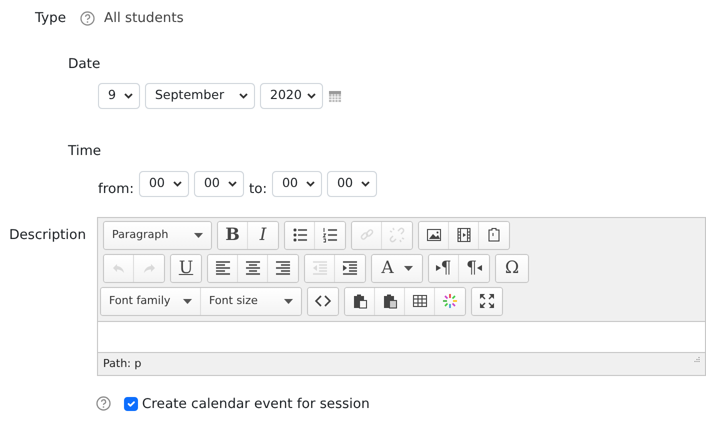 This screenshot has width=706, height=429. I want to click on fullscreen-icon, so click(487, 301).